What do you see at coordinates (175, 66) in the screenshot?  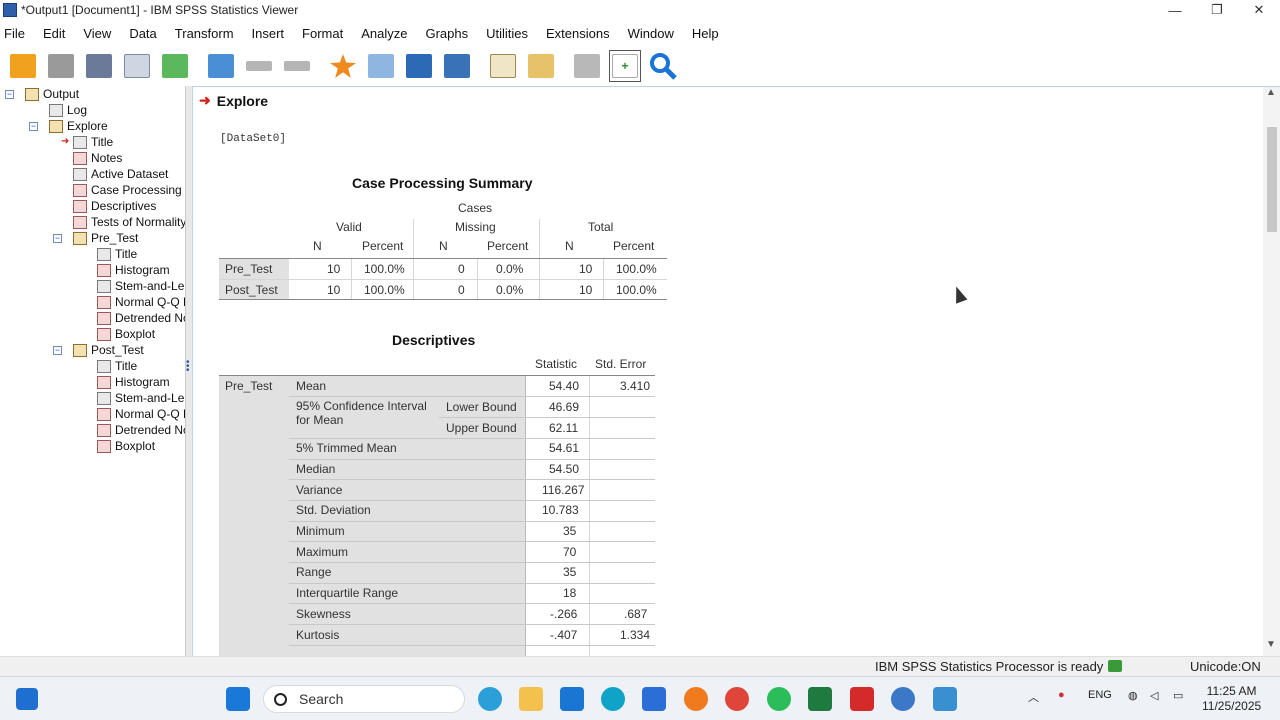 I see `export-icon` at bounding box center [175, 66].